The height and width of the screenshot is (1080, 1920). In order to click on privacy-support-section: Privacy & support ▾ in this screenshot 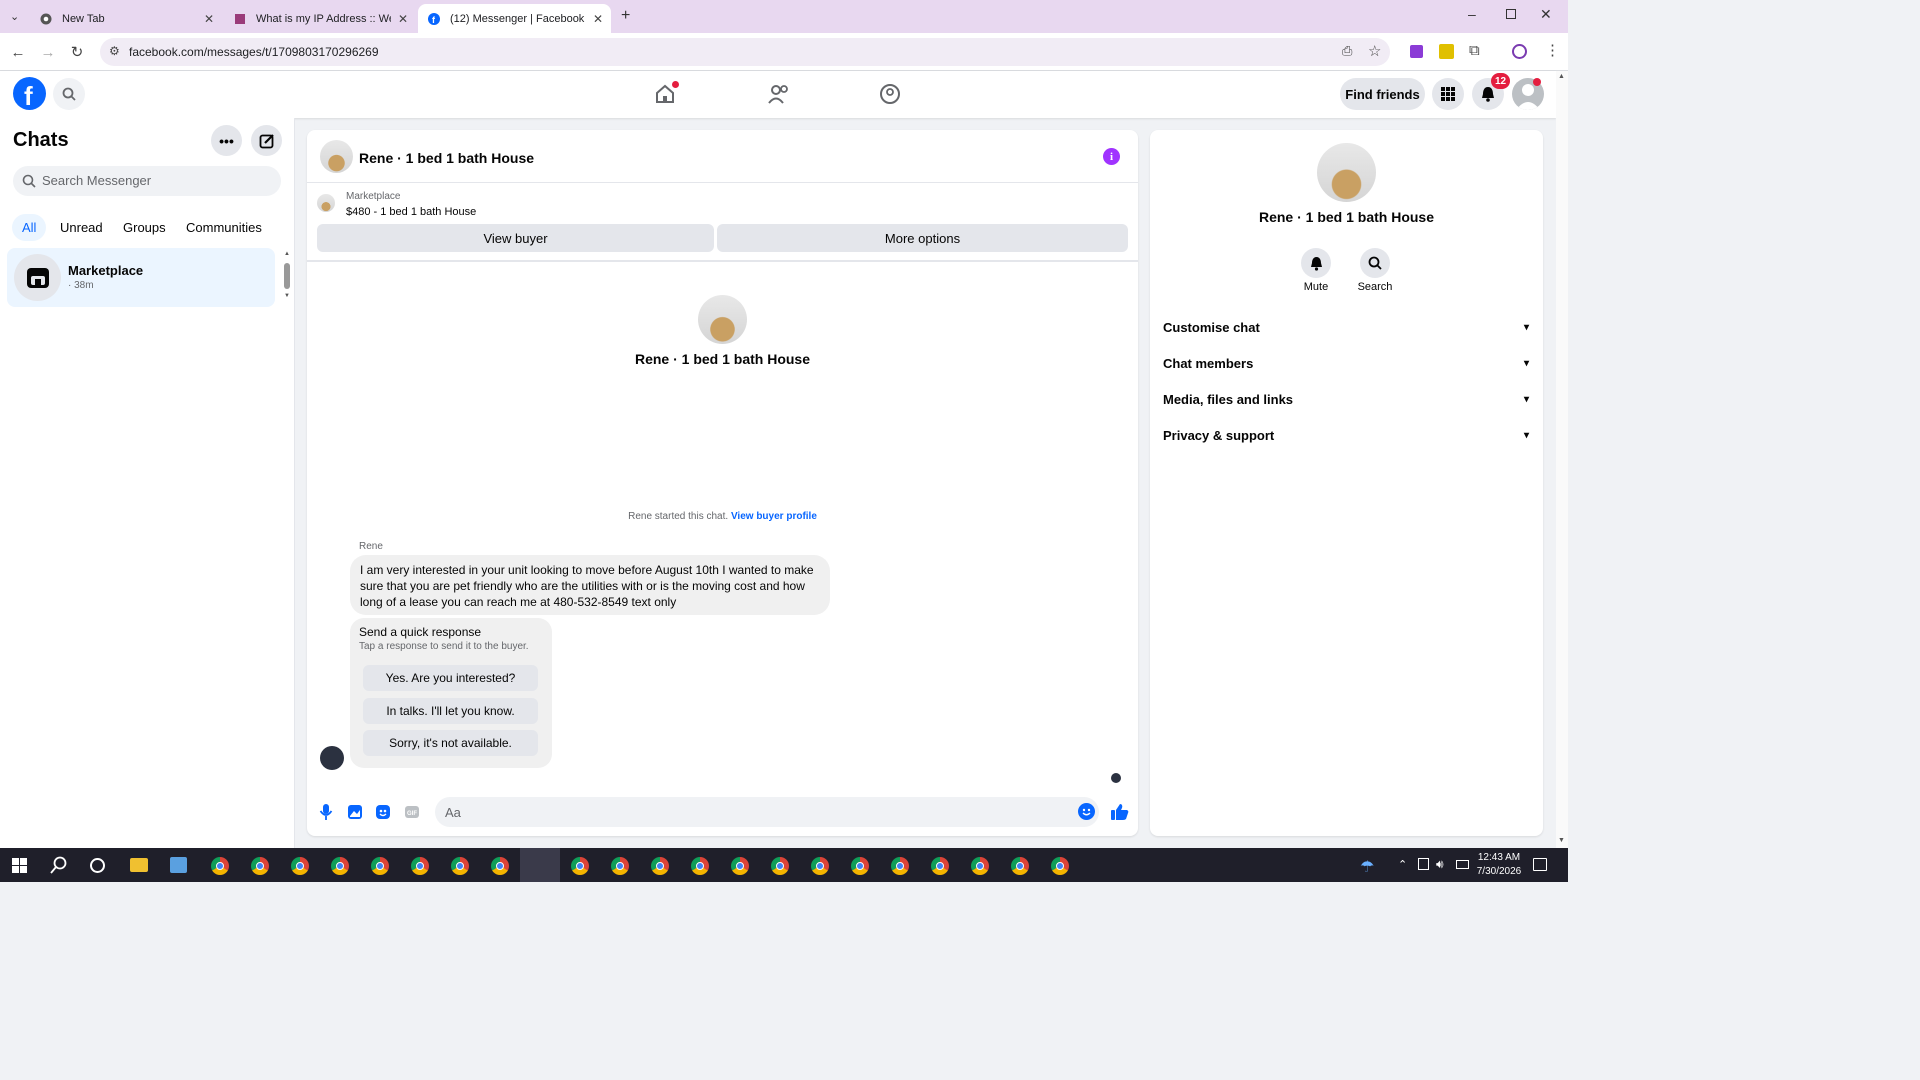, I will do `click(1346, 435)`.